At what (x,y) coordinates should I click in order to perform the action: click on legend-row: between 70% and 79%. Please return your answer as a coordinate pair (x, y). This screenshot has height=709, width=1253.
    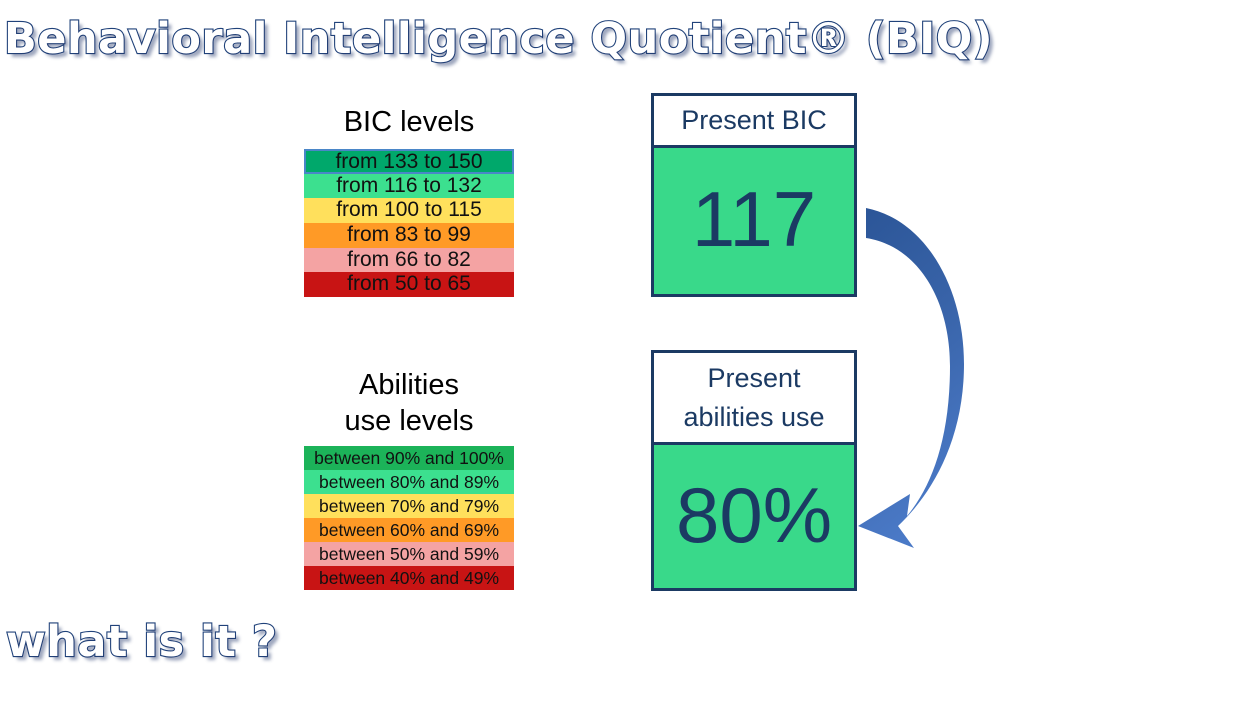
    Looking at the image, I should click on (409, 506).